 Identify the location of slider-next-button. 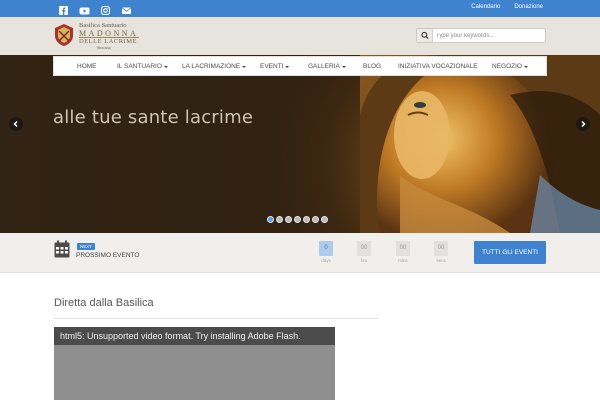
(583, 124).